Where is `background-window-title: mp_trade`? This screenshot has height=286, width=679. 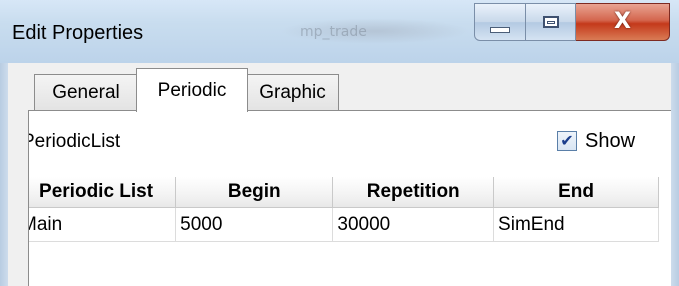 background-window-title: mp_trade is located at coordinates (333, 32).